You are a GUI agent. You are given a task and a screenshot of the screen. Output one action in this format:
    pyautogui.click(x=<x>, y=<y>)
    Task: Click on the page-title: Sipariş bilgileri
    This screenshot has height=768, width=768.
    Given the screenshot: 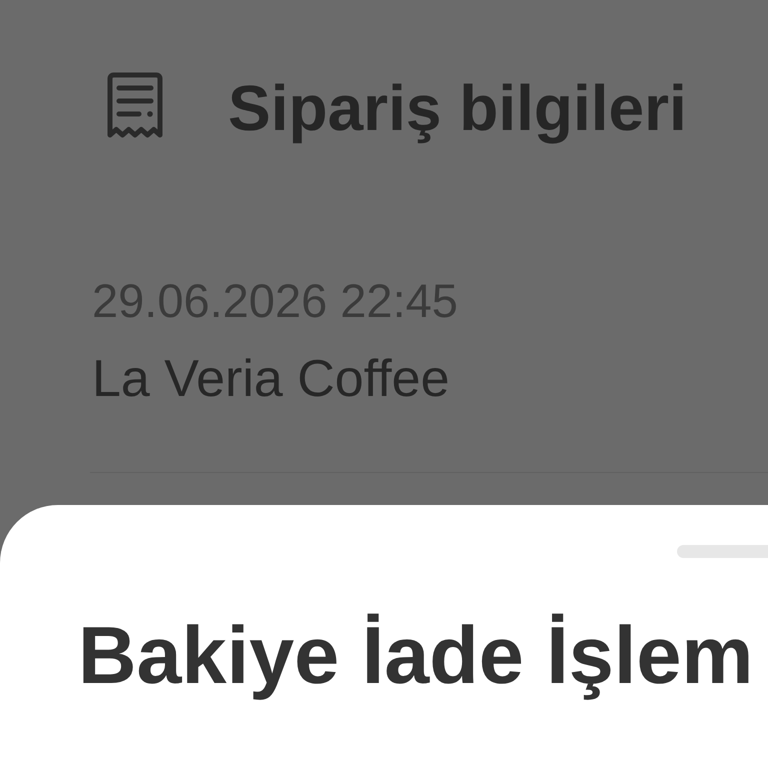 What is the action you would take?
    pyautogui.click(x=457, y=108)
    